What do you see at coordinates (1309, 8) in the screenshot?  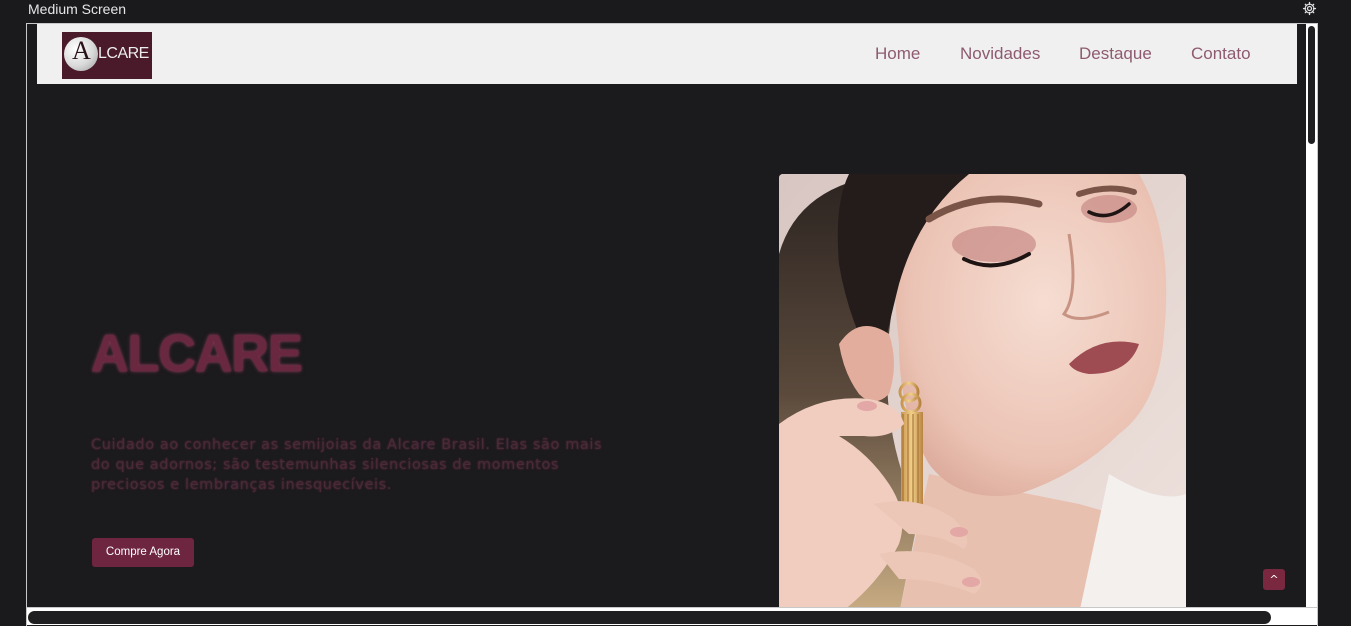 I see `gear-icon` at bounding box center [1309, 8].